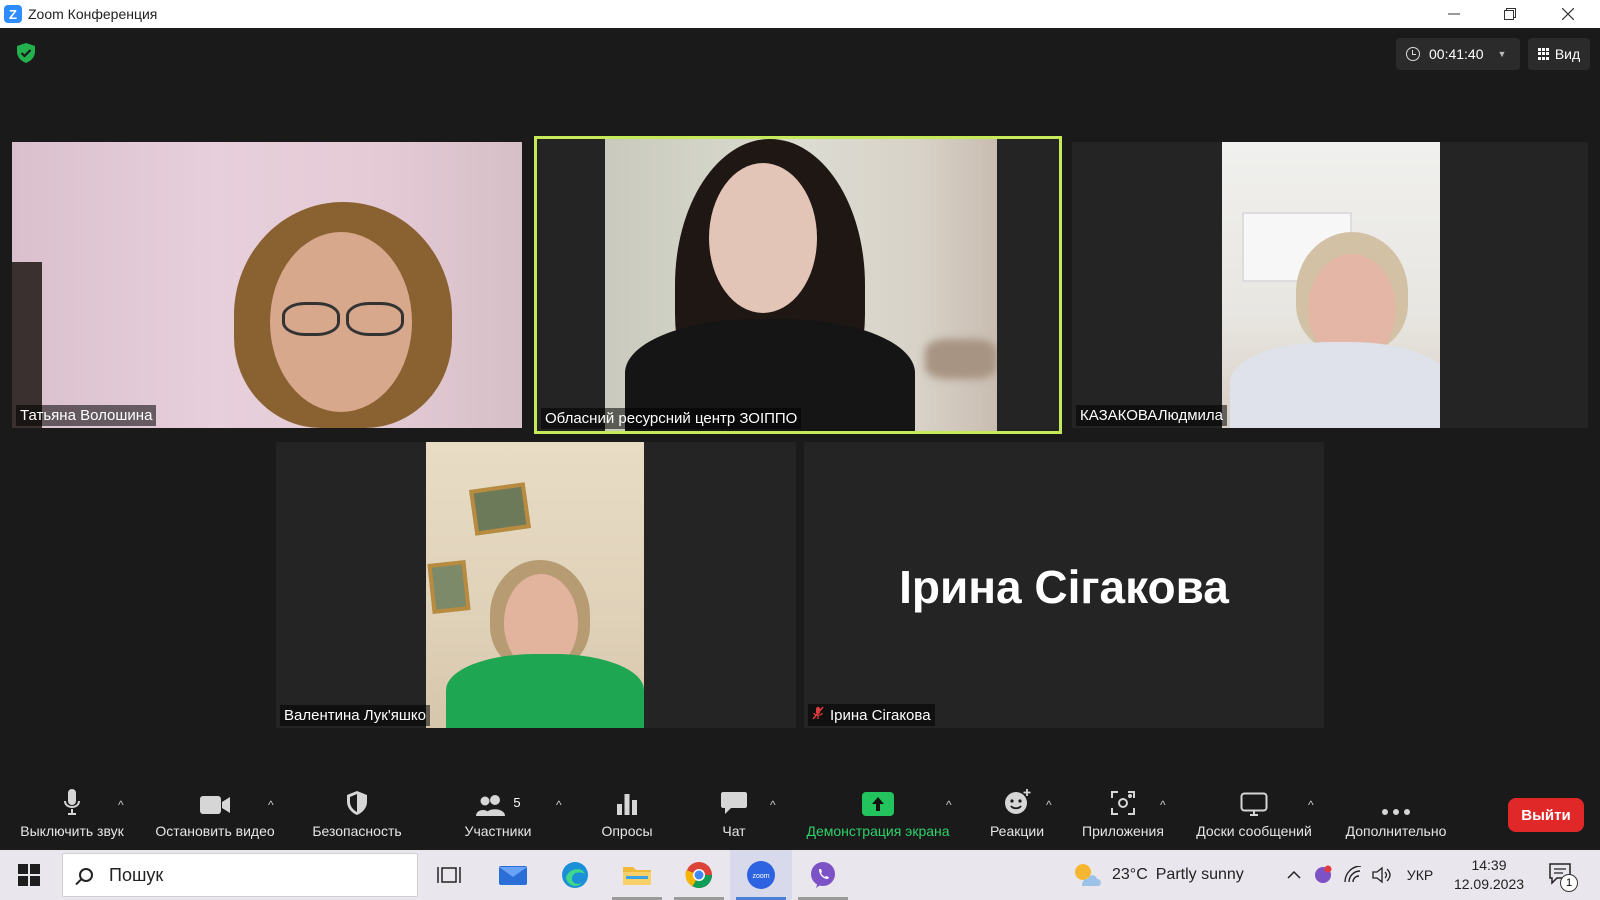 This screenshot has width=1600, height=900. I want to click on wifi-icon, so click(1353, 874).